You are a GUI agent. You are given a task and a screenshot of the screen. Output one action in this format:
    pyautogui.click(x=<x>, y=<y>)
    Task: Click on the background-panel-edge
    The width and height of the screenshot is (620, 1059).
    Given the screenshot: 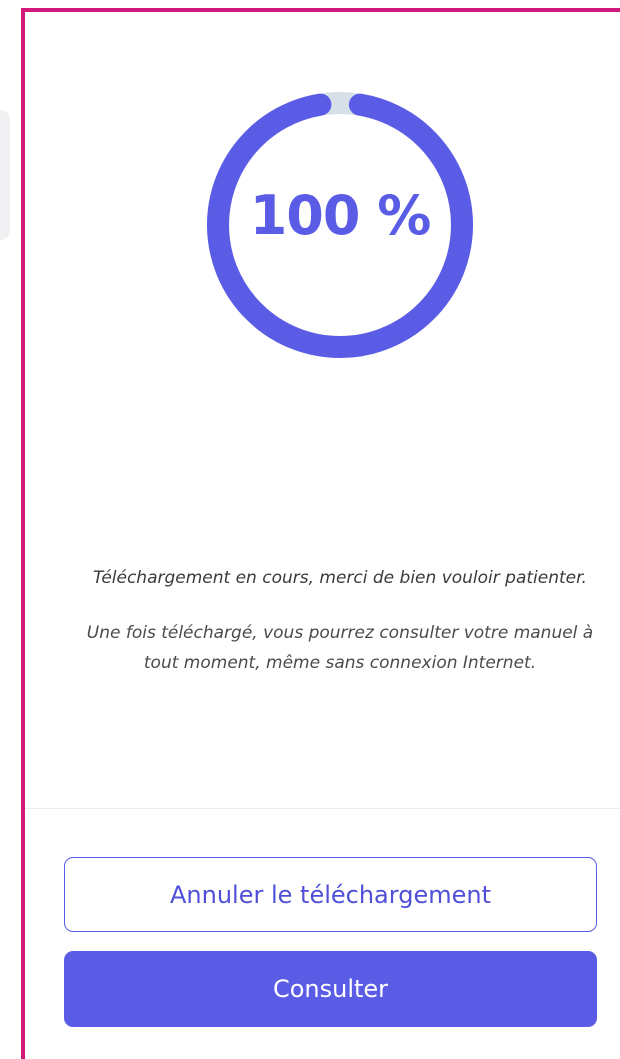 What is the action you would take?
    pyautogui.click(x=5, y=175)
    